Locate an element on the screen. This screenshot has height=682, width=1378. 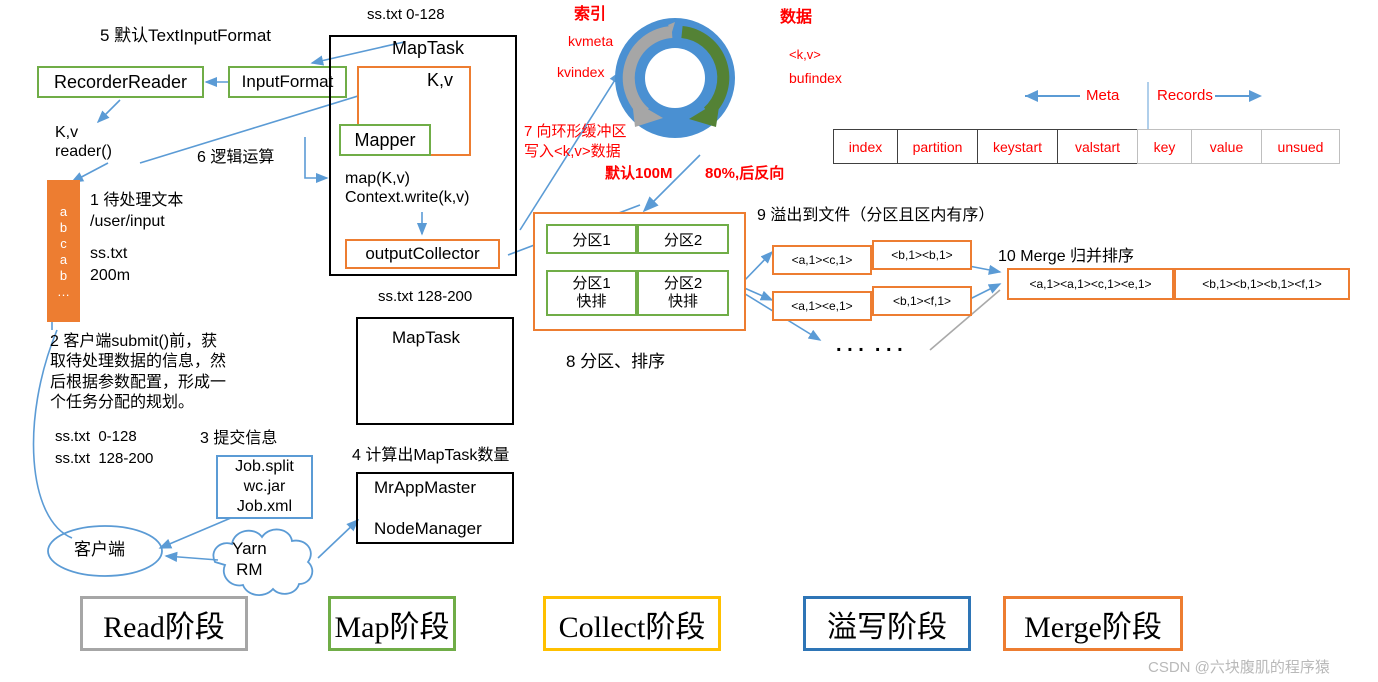
label-data-title: 数据 is located at coordinates (796, 17).